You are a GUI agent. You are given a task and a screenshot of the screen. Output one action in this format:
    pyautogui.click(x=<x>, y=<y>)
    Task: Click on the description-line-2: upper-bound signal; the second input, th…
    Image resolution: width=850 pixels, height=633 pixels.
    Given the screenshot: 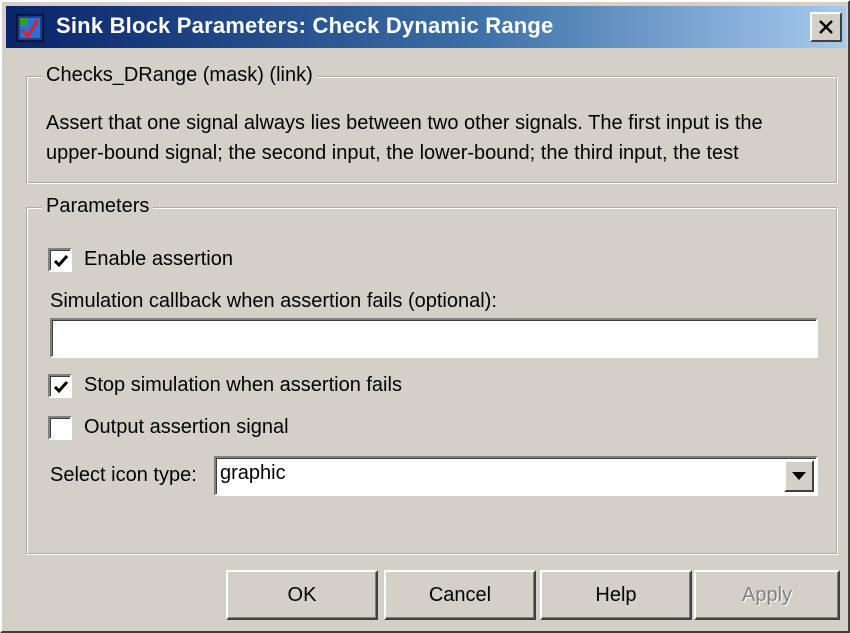 What is the action you would take?
    pyautogui.click(x=392, y=153)
    